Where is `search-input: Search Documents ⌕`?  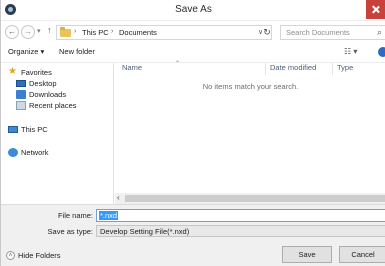 search-input: Search Documents ⌕ is located at coordinates (332, 32).